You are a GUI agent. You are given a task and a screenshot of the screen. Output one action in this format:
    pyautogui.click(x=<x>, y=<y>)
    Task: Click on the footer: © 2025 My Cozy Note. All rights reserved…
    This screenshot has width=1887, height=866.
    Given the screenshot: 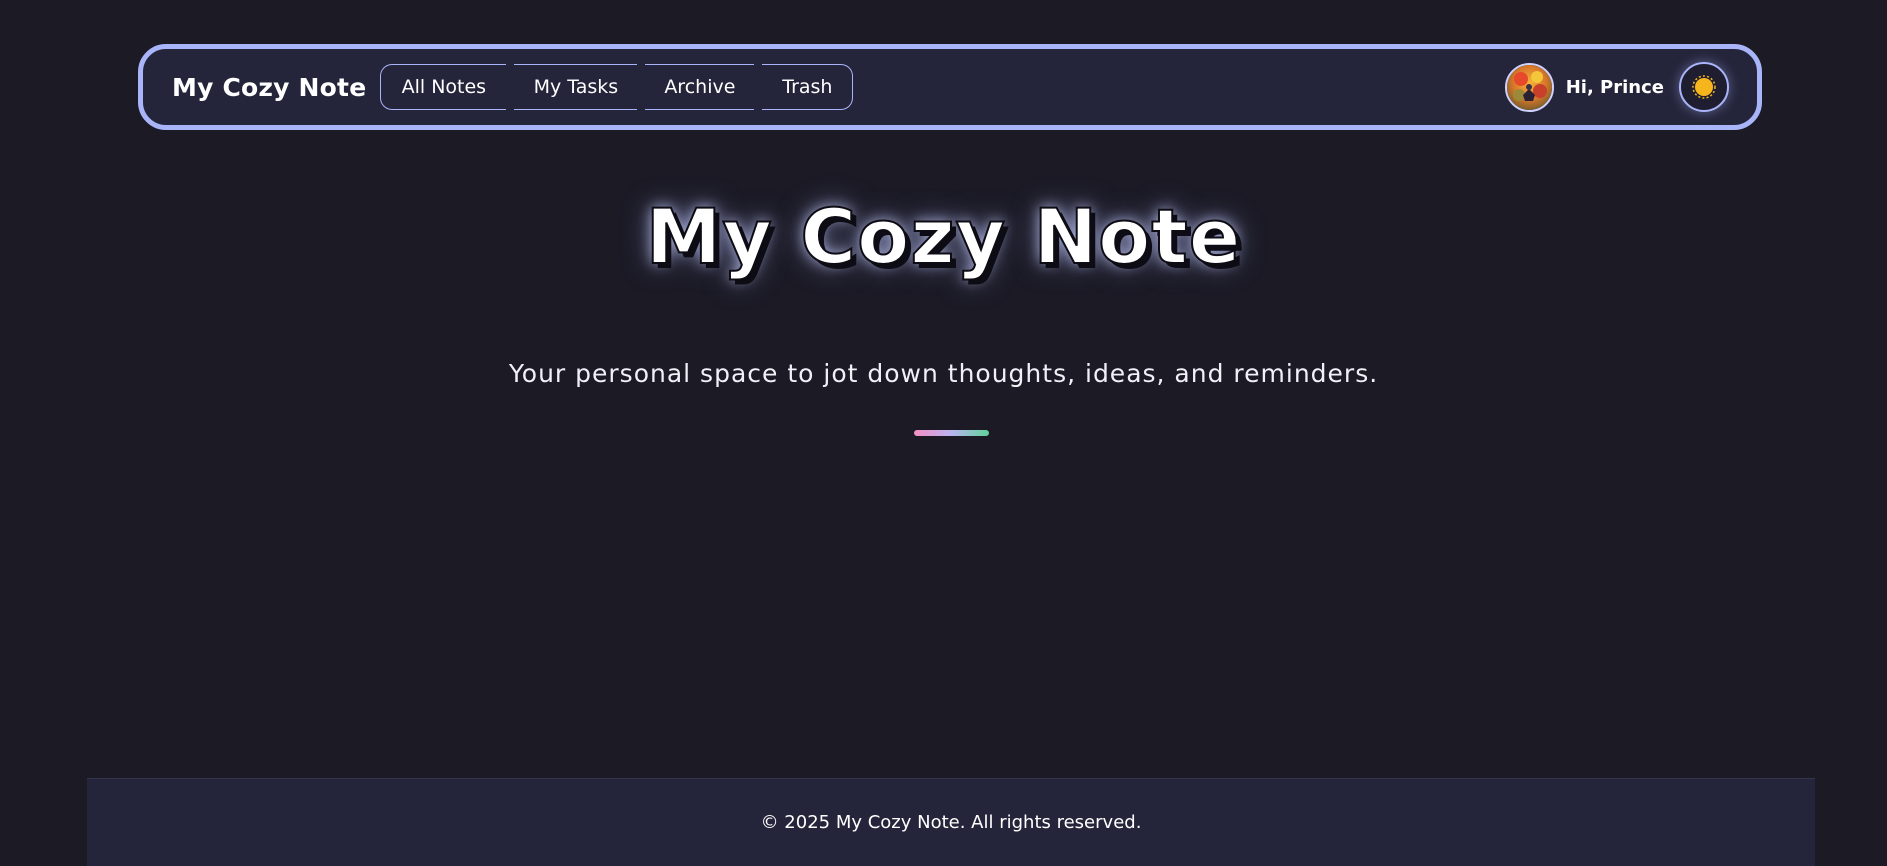 What is the action you would take?
    pyautogui.click(x=951, y=822)
    